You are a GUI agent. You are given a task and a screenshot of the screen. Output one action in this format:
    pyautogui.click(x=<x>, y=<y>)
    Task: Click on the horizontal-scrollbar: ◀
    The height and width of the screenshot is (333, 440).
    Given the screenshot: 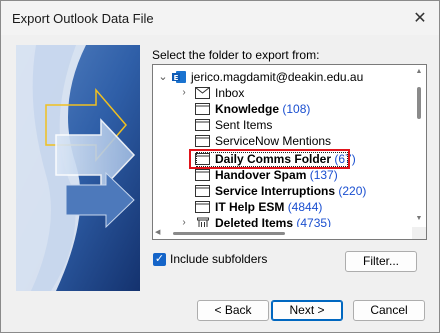 What is the action you would take?
    pyautogui.click(x=282, y=233)
    